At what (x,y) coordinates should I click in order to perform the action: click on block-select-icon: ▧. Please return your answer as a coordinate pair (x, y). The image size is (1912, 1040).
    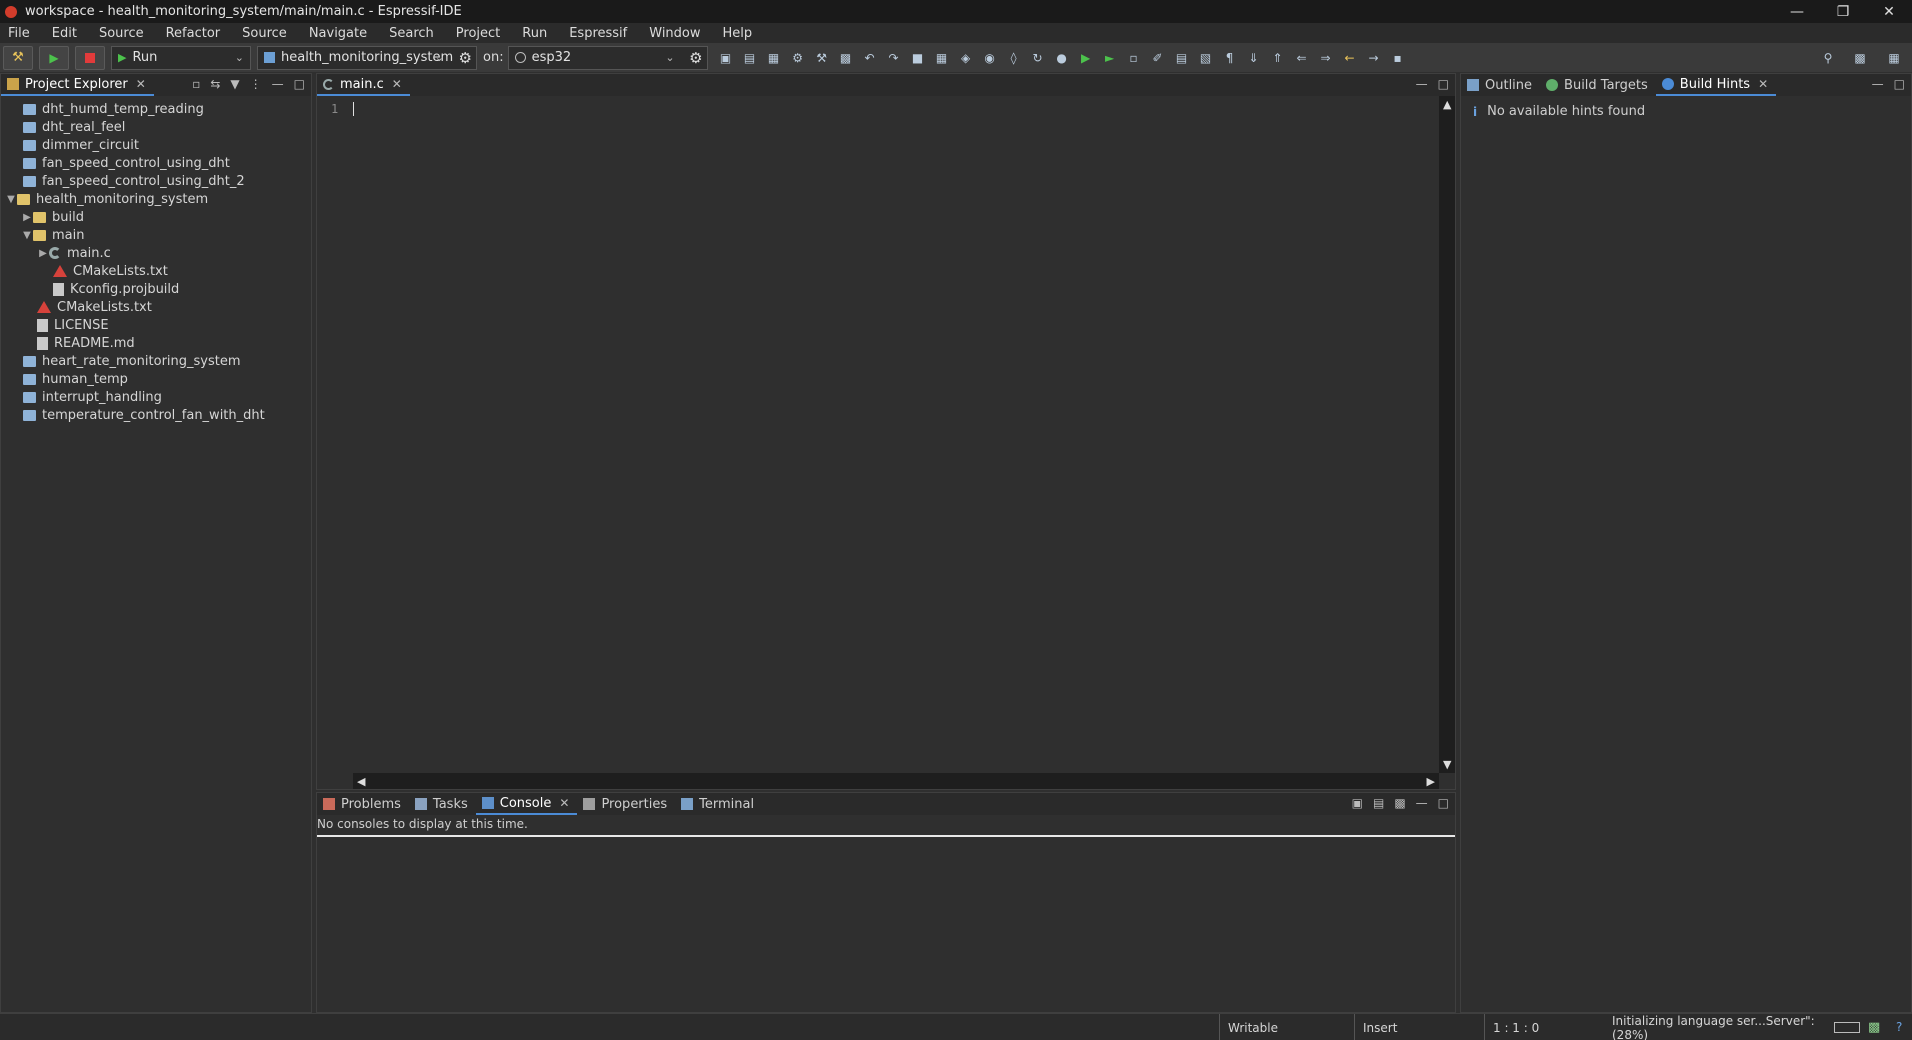
    Looking at the image, I should click on (1206, 58).